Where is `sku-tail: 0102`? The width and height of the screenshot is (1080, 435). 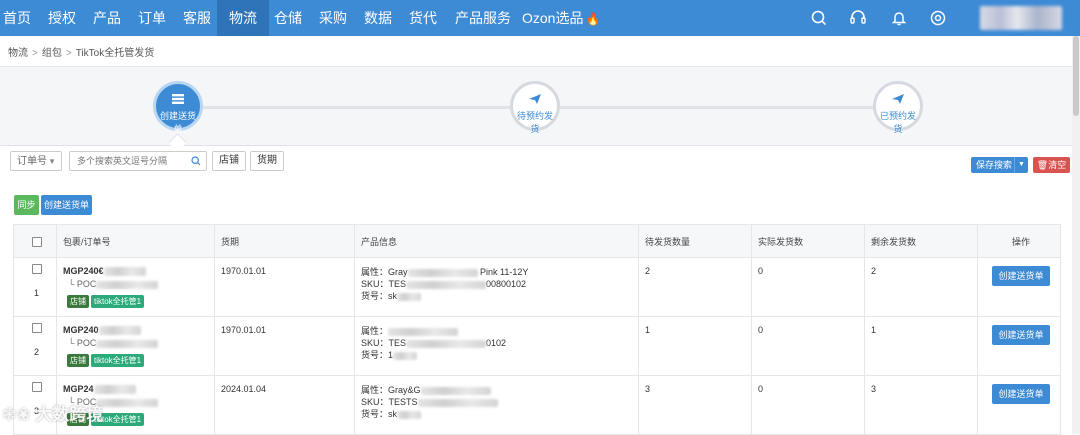
sku-tail: 0102 is located at coordinates (496, 343).